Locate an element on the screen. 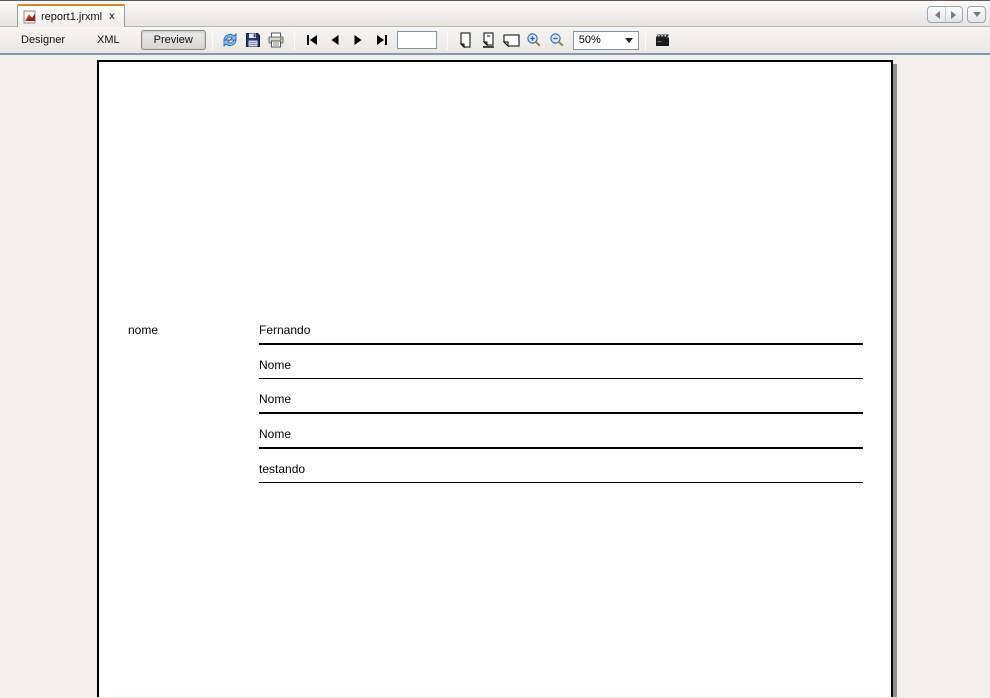  zoom-level-value: 50% is located at coordinates (589, 40).